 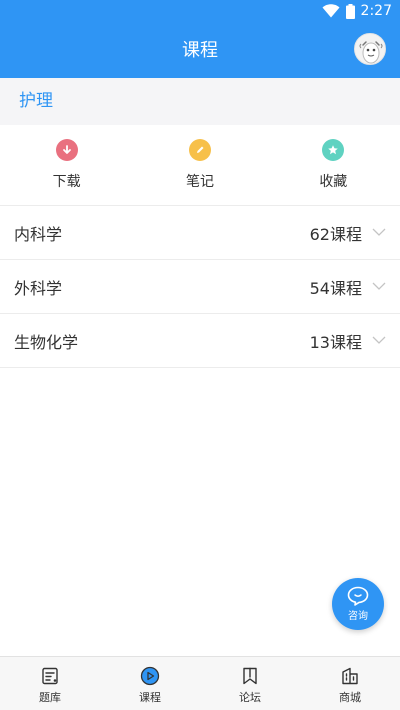 I want to click on notes-button: 笔记, so click(x=199, y=165).